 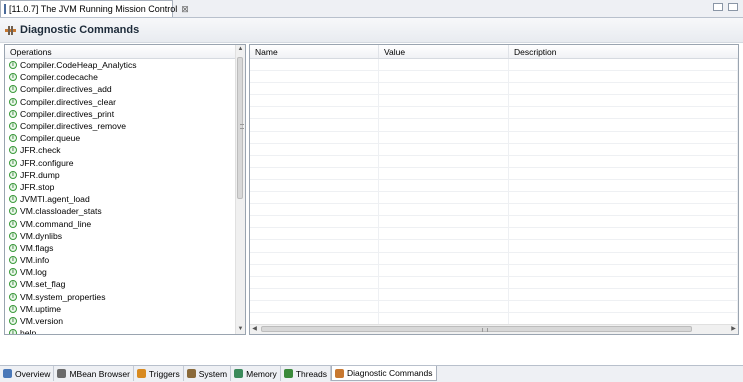 I want to click on close-icon: ⊠, so click(x=185, y=9).